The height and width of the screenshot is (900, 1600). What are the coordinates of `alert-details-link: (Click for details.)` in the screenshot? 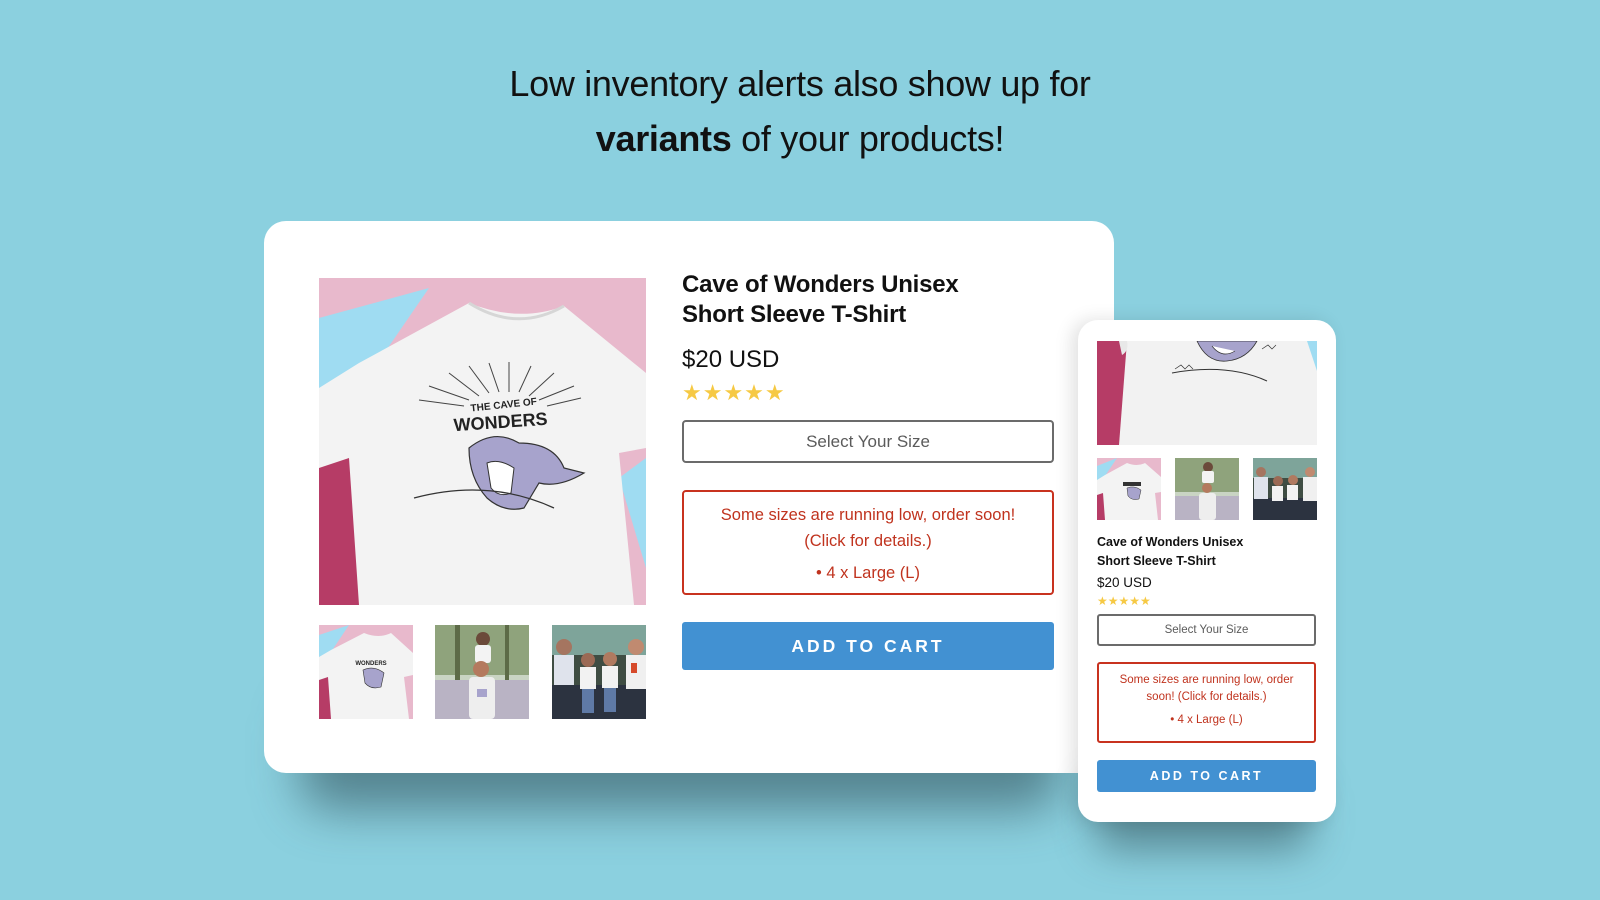 It's located at (868, 541).